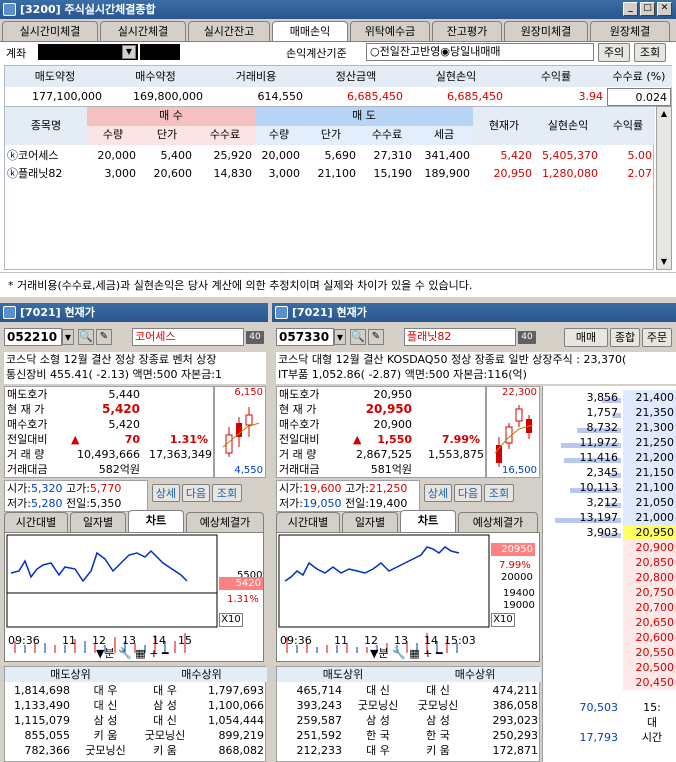 This screenshot has width=676, height=762. Describe the element at coordinates (625, 337) in the screenshot. I see `right-summary-button: 종합` at that location.